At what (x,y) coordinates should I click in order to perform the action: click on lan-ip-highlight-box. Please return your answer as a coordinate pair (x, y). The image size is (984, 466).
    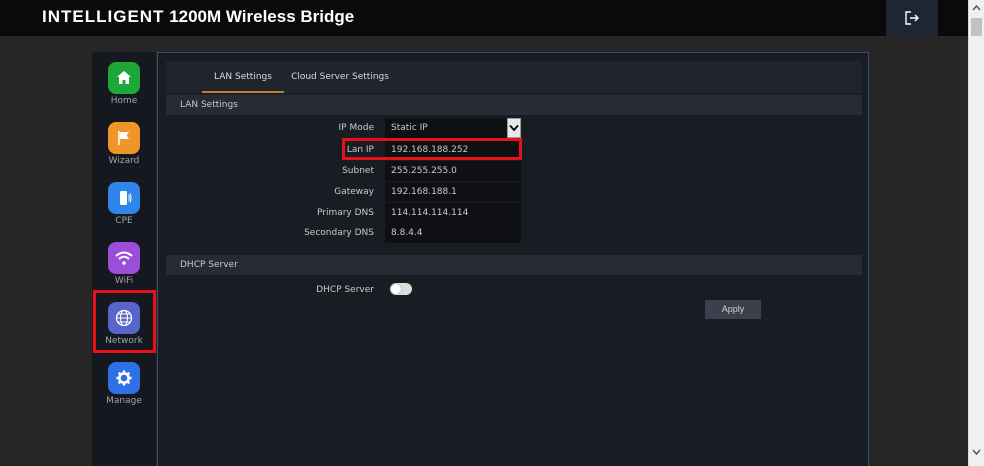
    Looking at the image, I should click on (432, 149).